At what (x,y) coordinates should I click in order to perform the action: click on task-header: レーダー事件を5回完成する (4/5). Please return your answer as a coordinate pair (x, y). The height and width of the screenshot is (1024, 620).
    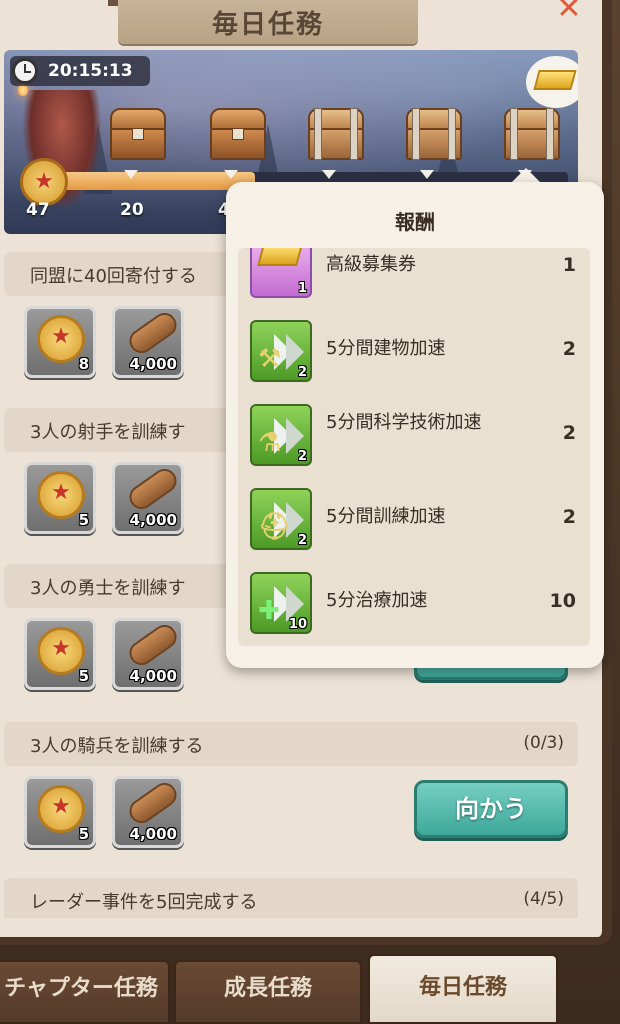
    Looking at the image, I should click on (291, 898).